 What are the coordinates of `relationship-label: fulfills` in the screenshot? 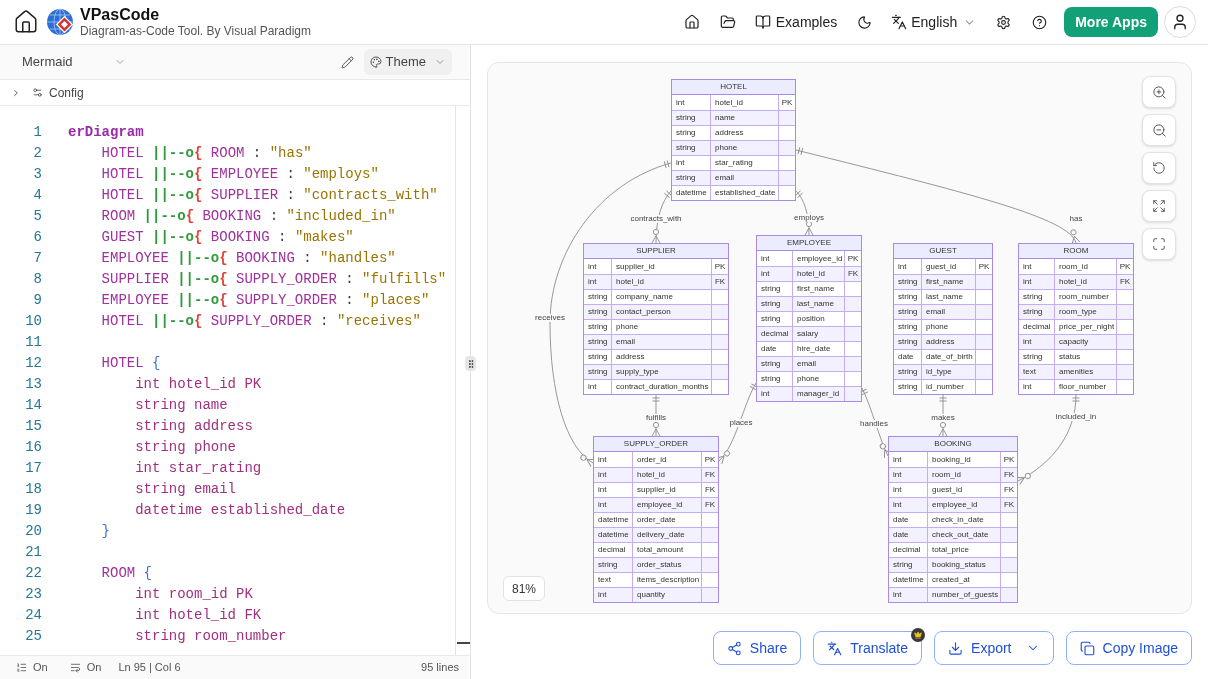 It's located at (656, 418).